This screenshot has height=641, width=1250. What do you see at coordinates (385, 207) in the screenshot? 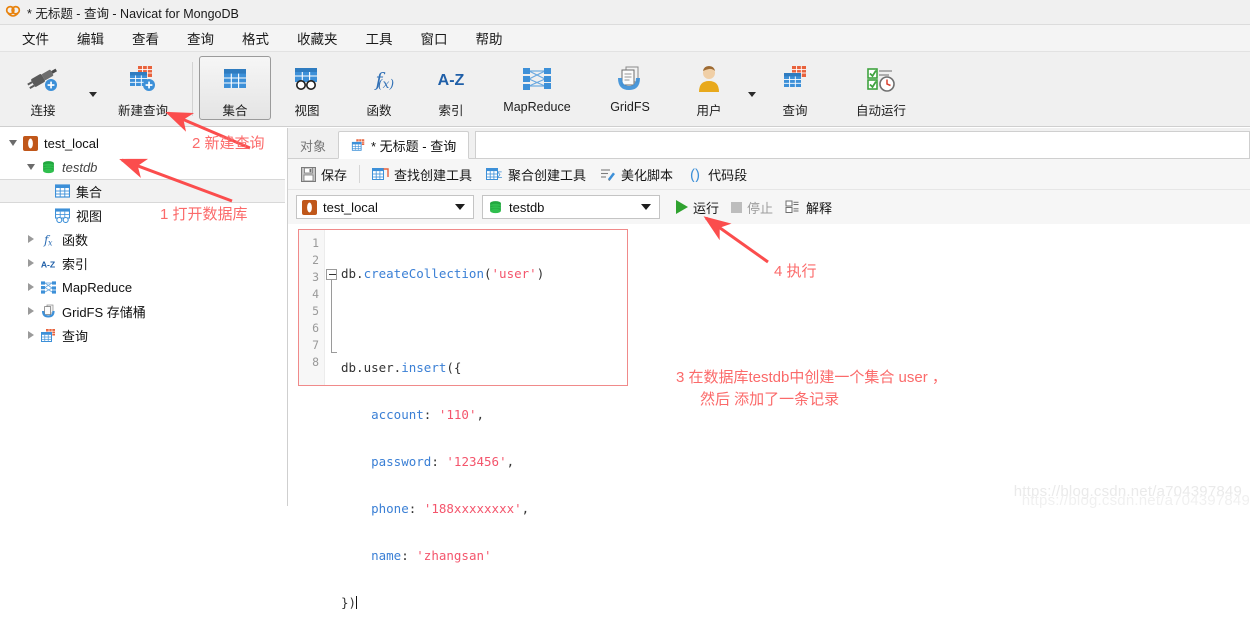
I see `connection-select: test_local` at bounding box center [385, 207].